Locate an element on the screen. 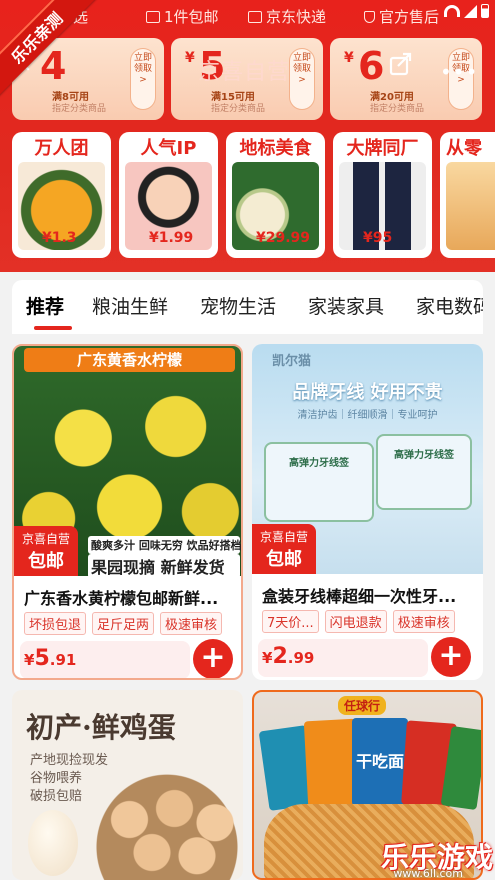 The height and width of the screenshot is (880, 495). tab-pet: 宠物生活 is located at coordinates (238, 305).